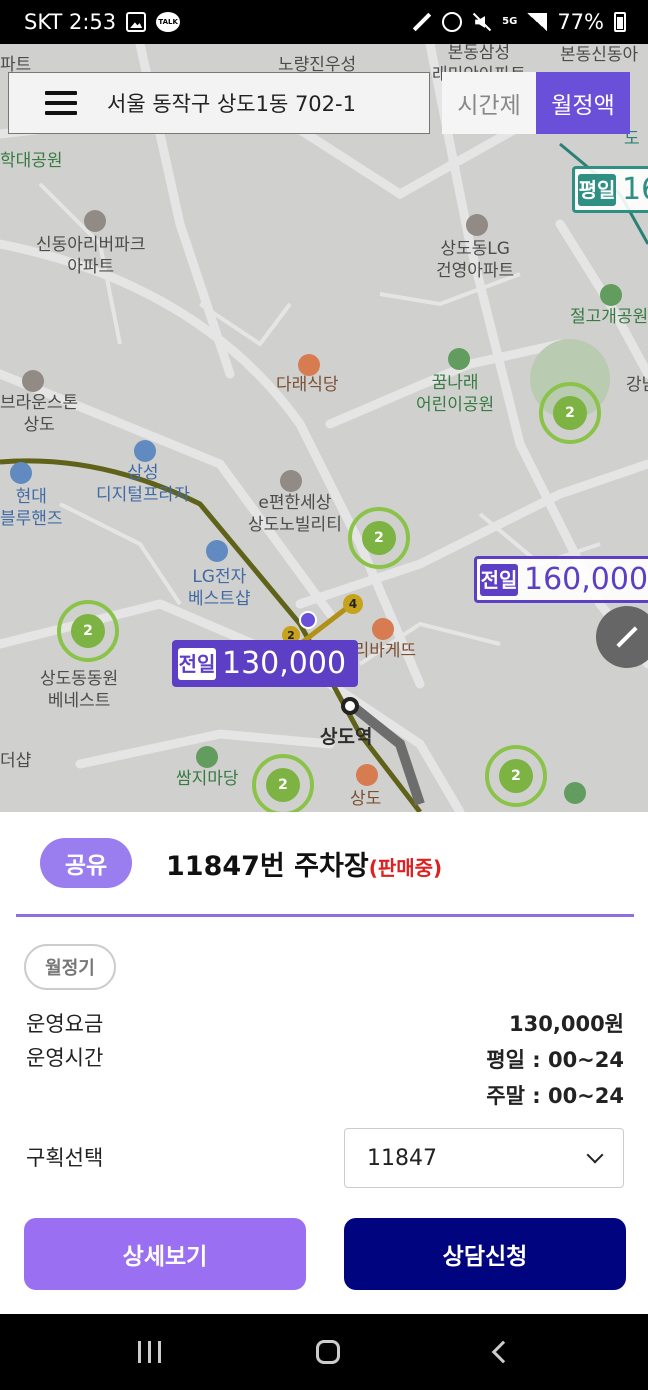 The image size is (648, 1390). What do you see at coordinates (482, 22) in the screenshot?
I see `mute-icon` at bounding box center [482, 22].